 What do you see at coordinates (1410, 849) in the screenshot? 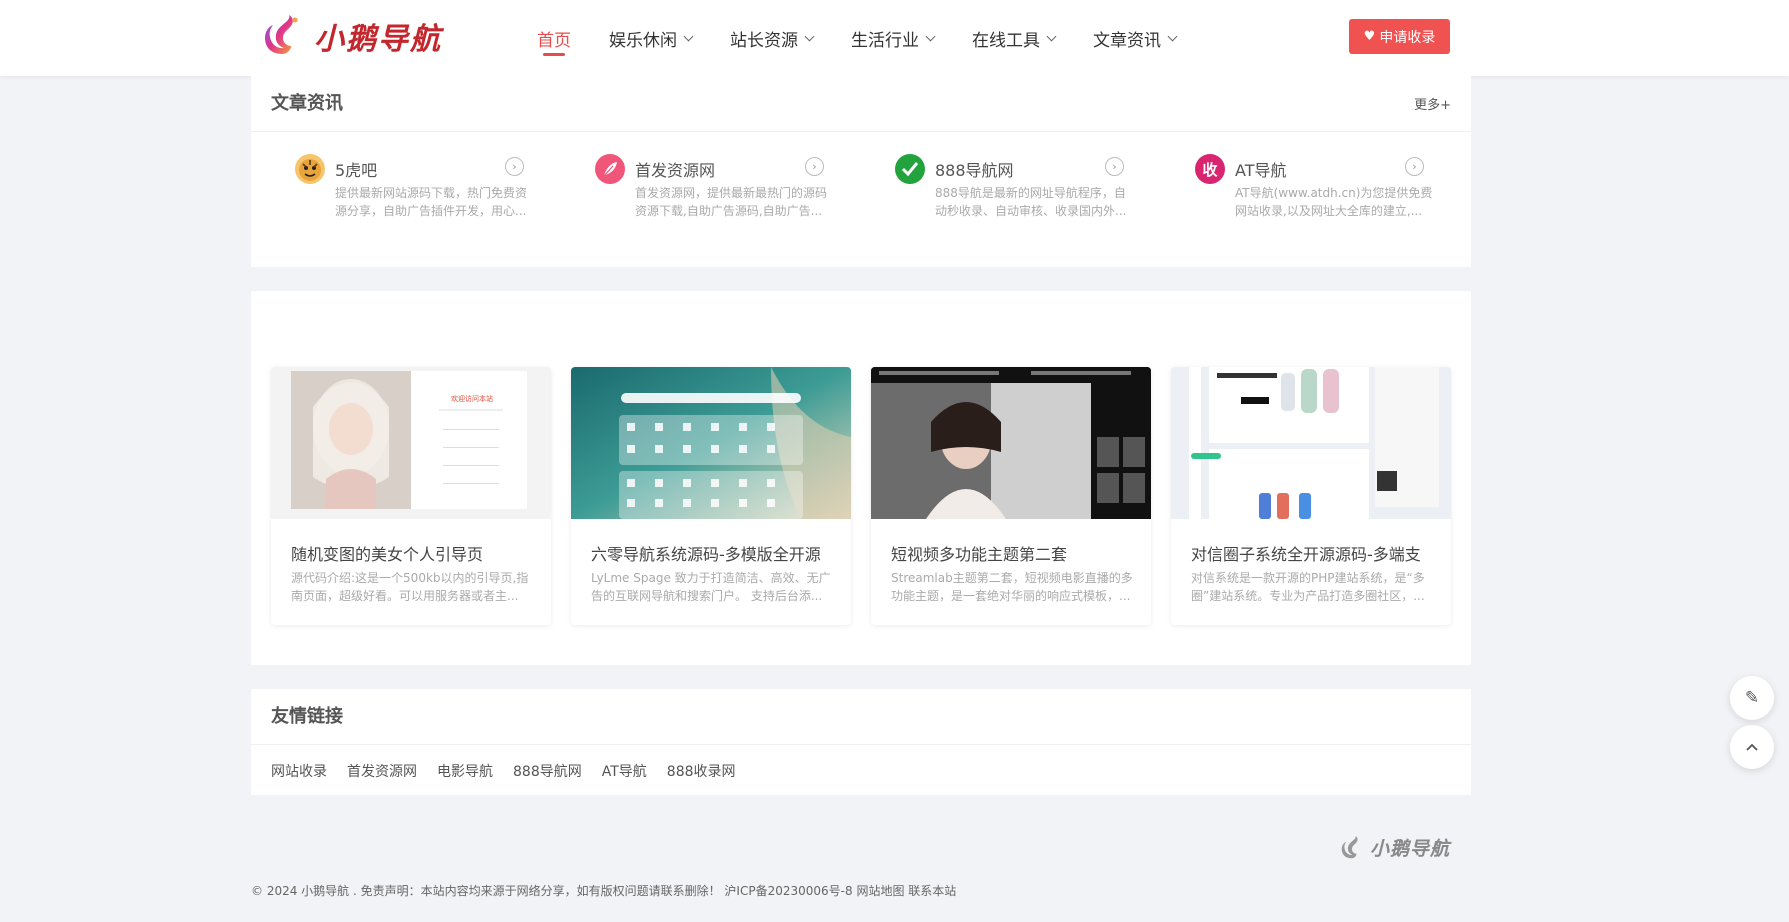
I see `footer-logo-text: 小鹅导航` at bounding box center [1410, 849].